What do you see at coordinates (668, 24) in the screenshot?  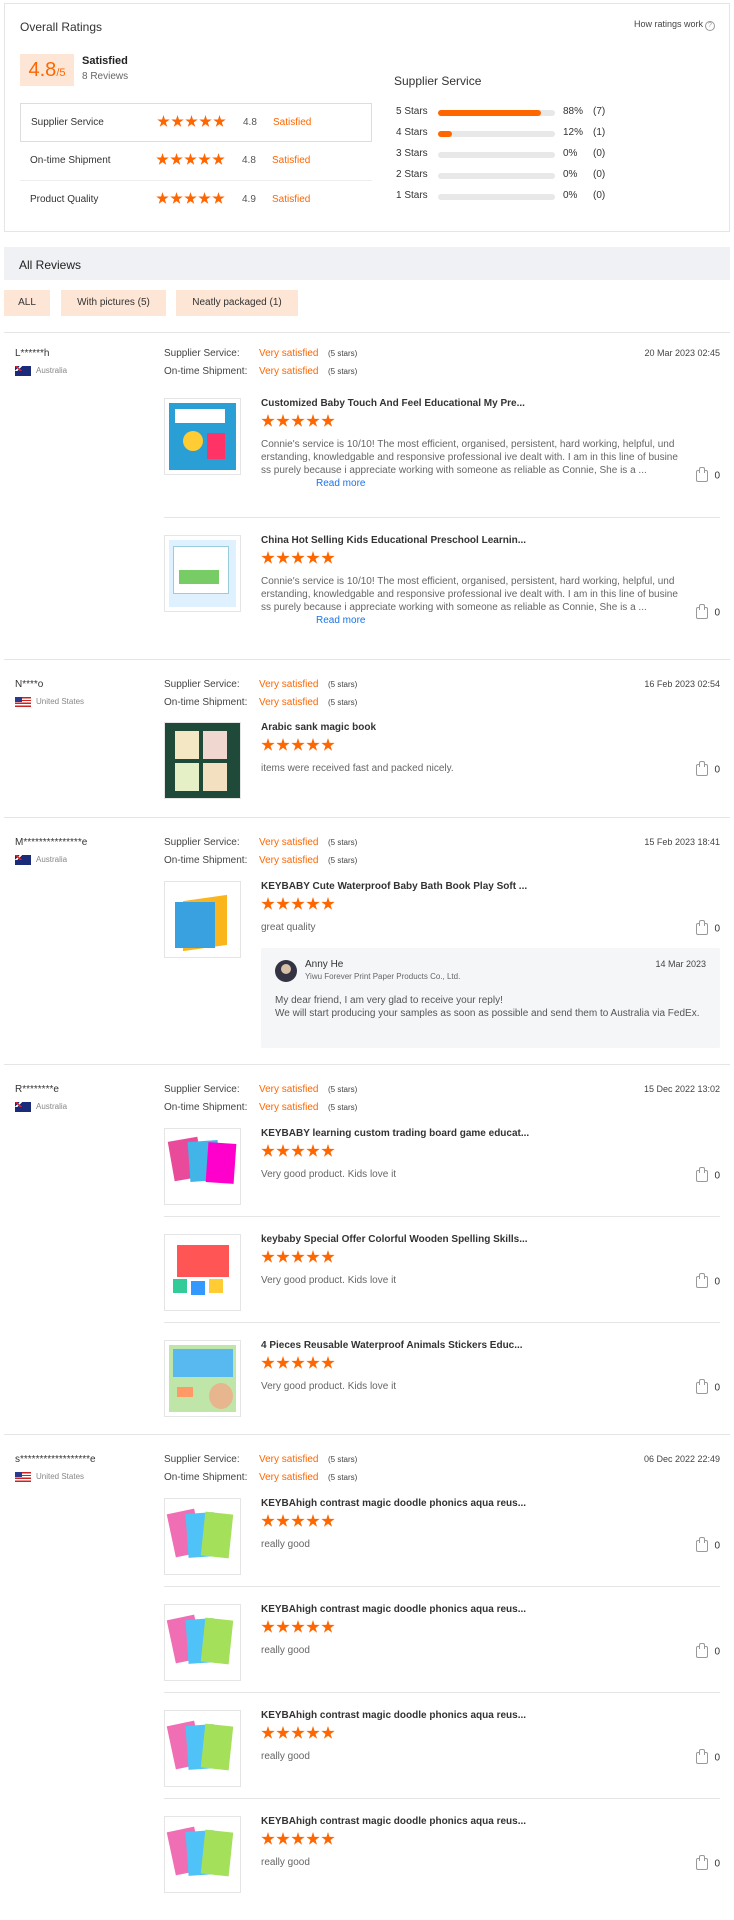 I see `how-ratings-work-label: How ratings work` at bounding box center [668, 24].